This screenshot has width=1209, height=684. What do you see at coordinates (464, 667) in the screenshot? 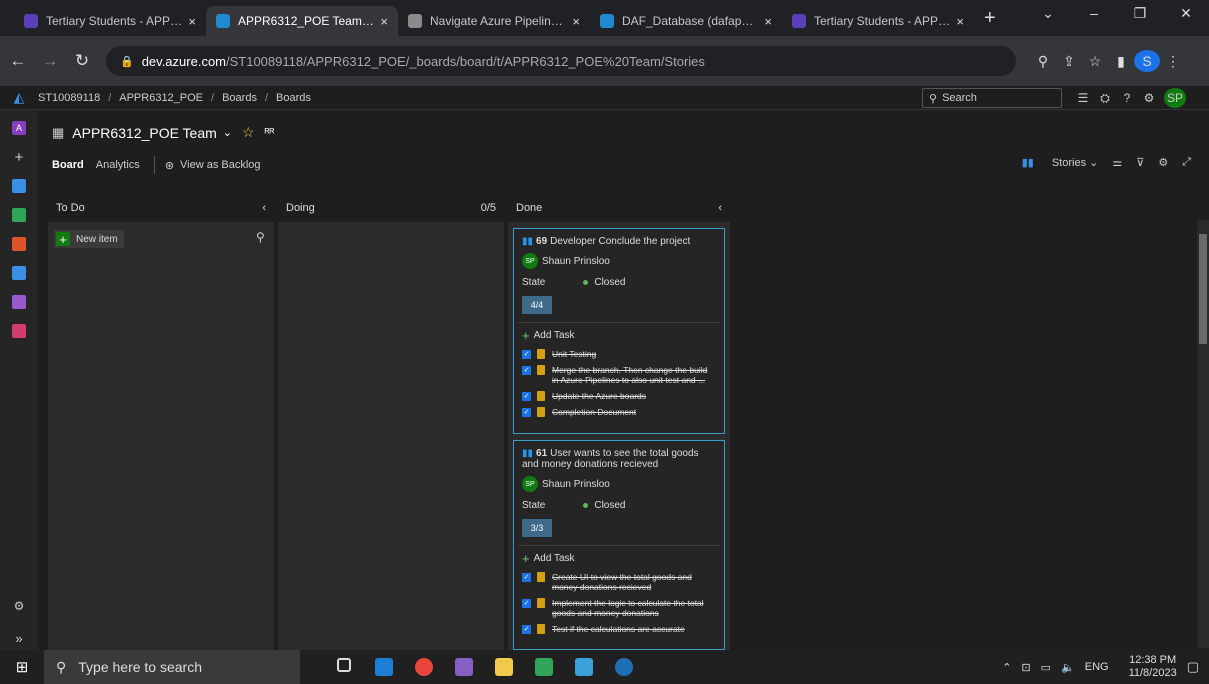
I see `visual-studio-icon` at bounding box center [464, 667].